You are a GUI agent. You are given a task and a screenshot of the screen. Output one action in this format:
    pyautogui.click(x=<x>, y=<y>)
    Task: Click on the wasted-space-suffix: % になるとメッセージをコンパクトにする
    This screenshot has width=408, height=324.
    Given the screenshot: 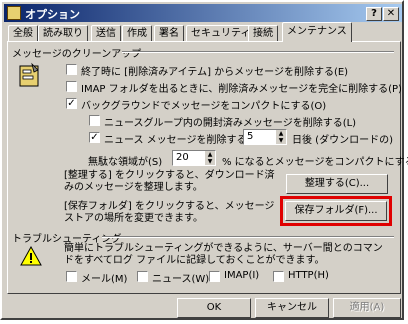 What is the action you would take?
    pyautogui.click(x=315, y=162)
    